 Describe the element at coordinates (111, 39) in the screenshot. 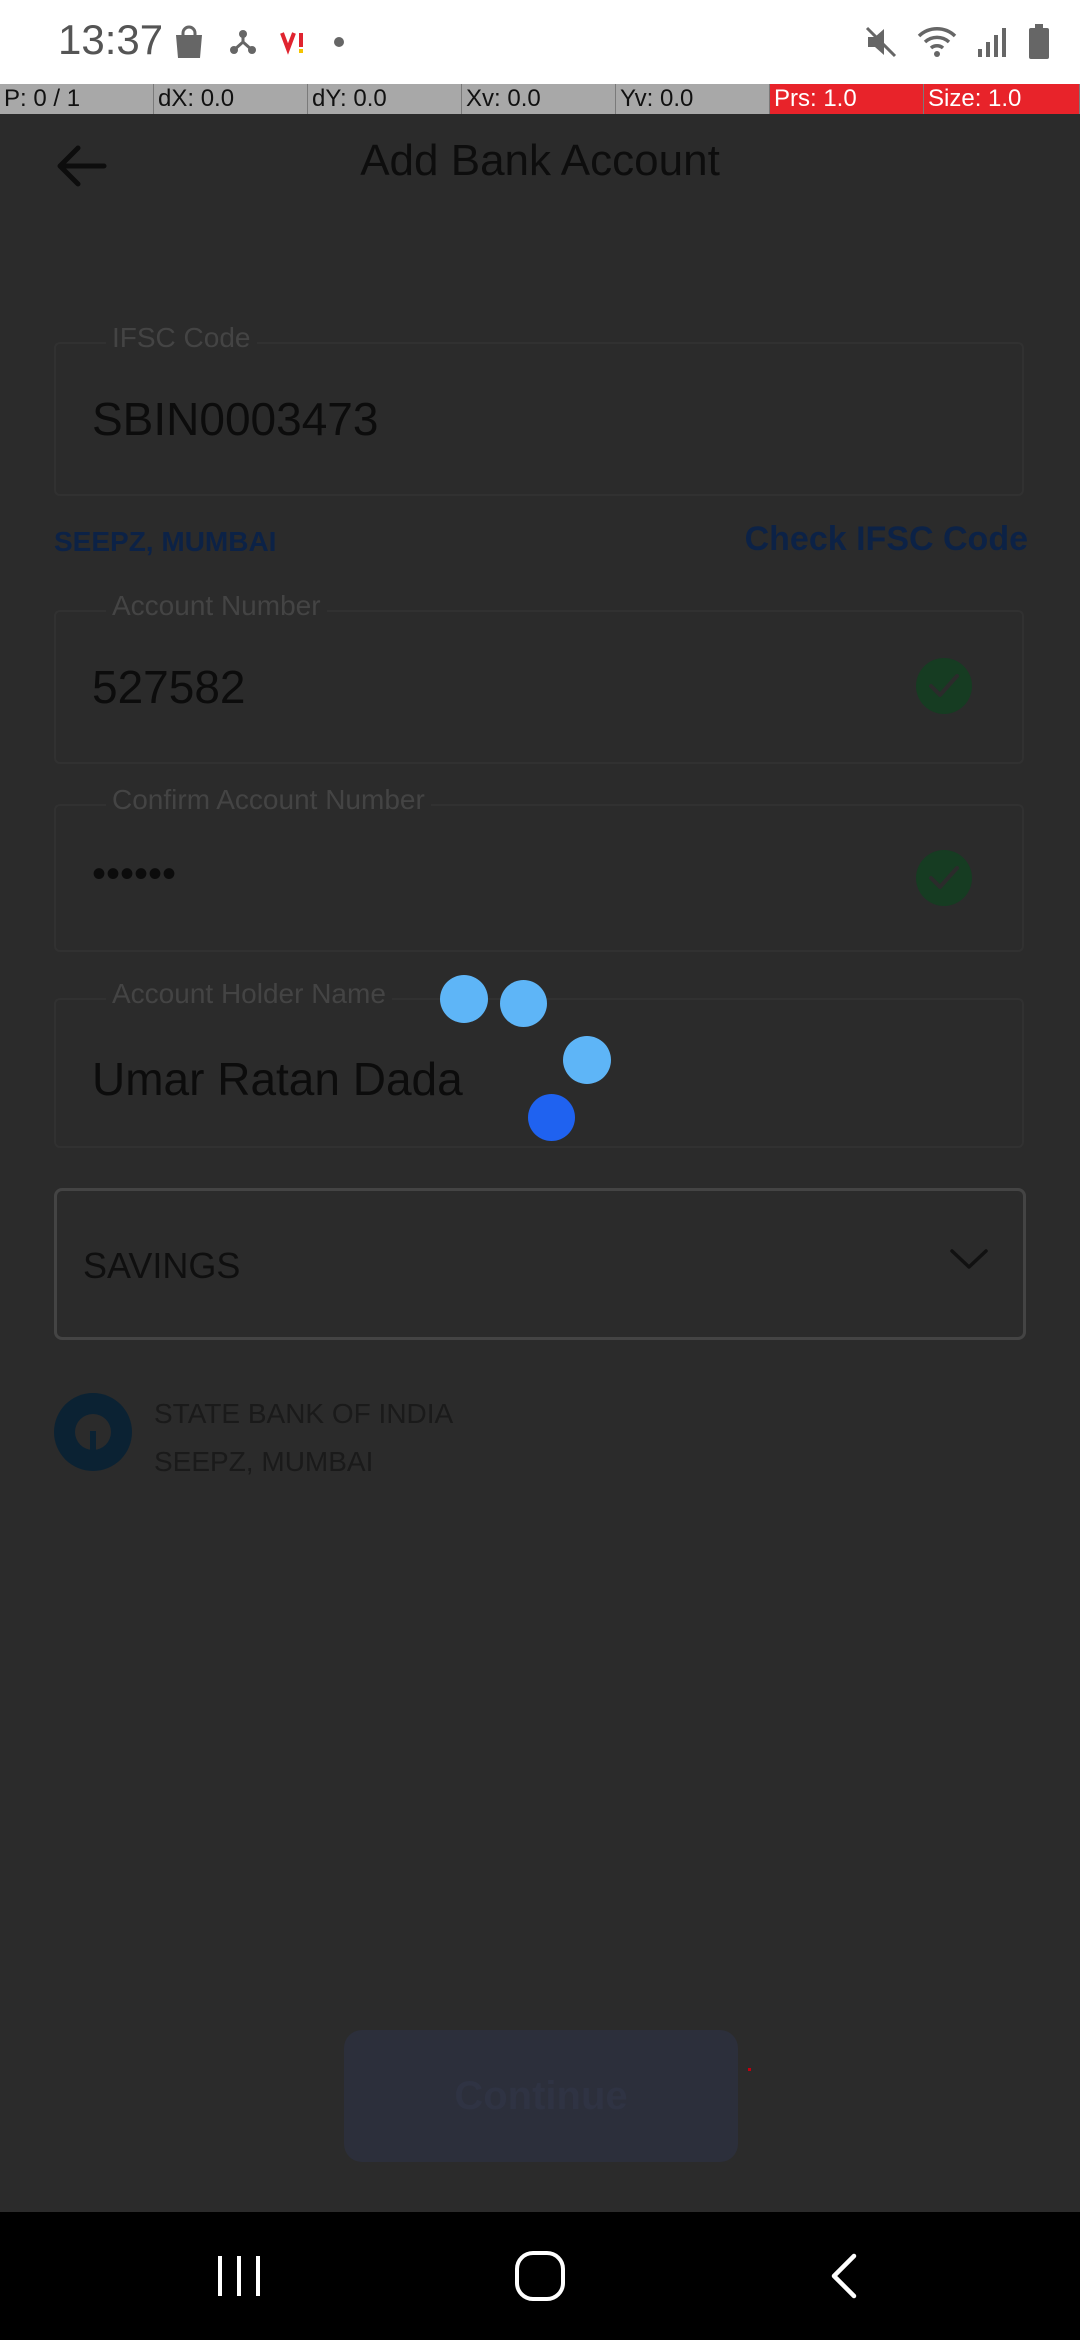

I see `status-time: 13:37` at that location.